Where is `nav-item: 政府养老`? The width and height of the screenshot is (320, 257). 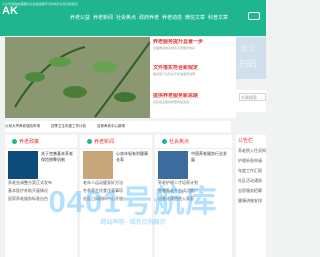
nav-item: 政府养老 is located at coordinates (150, 17).